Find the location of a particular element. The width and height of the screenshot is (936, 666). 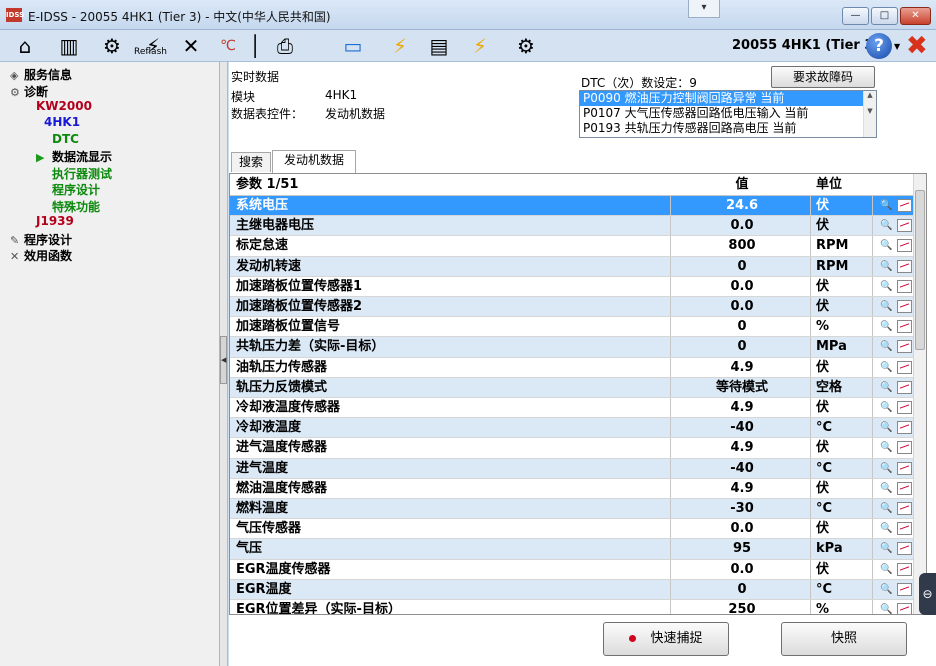

table-row: 加速踏板位置信号 0% 🔍 is located at coordinates (572, 327).